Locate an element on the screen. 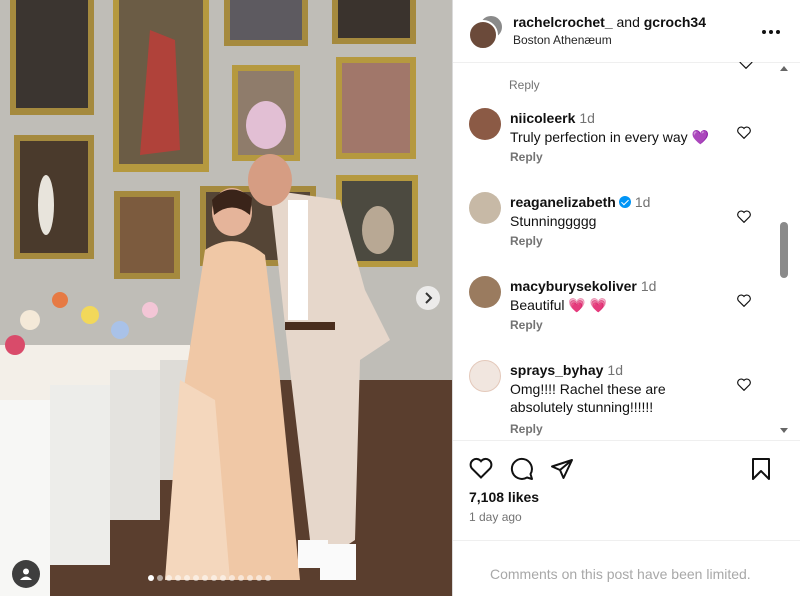 This screenshot has height=597, width=800. comment-icon is located at coordinates (522, 469).